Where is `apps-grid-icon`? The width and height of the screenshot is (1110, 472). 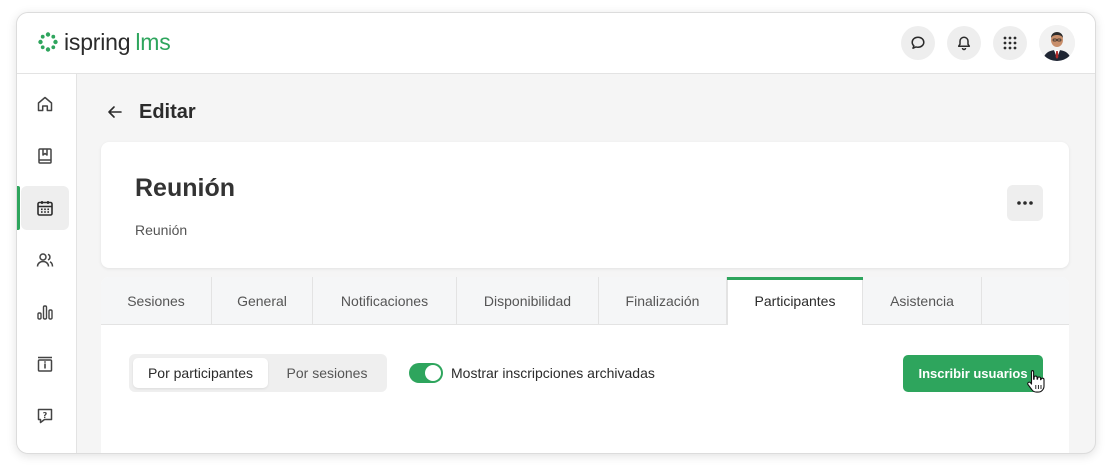
apps-grid-icon is located at coordinates (1010, 43).